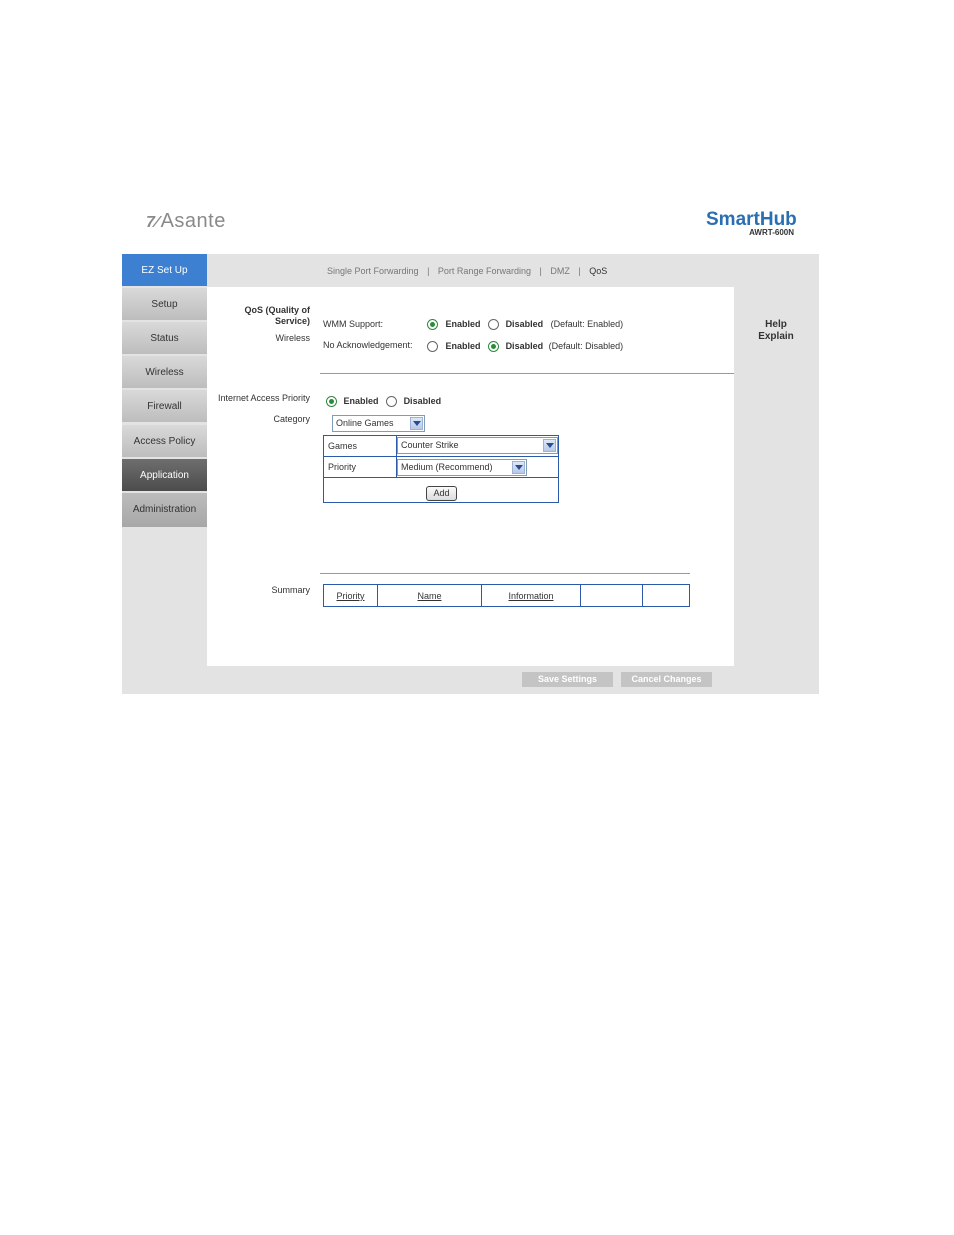  I want to click on summary-divider, so click(505, 573).